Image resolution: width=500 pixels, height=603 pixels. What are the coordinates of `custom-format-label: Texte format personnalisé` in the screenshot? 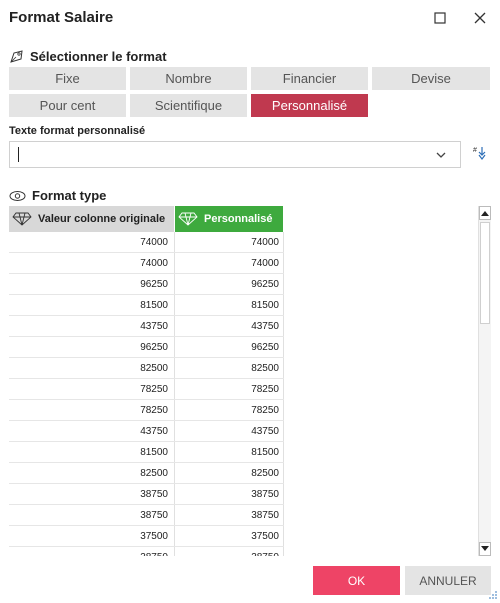 It's located at (77, 131).